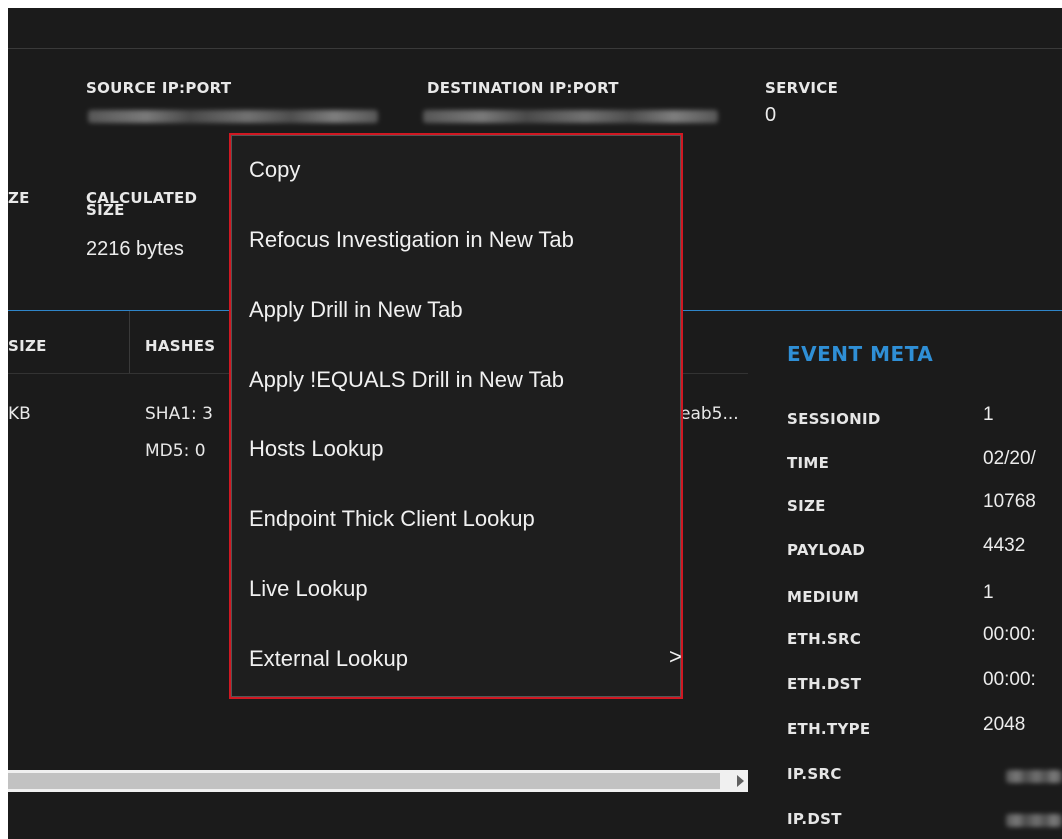 The image size is (1062, 839). Describe the element at coordinates (771, 115) in the screenshot. I see `service-value: 0` at that location.